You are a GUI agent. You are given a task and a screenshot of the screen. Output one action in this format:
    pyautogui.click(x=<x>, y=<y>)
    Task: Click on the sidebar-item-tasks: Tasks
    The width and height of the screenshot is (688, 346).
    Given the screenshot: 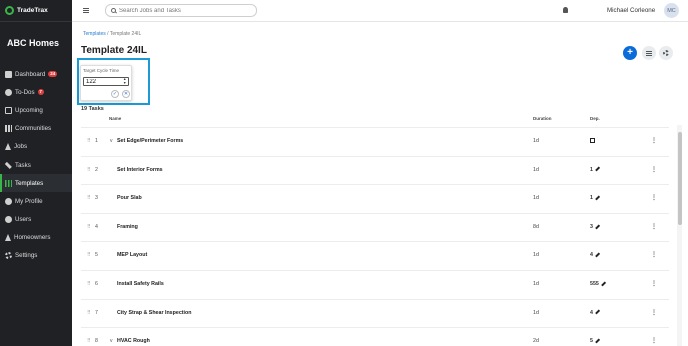 What is the action you would take?
    pyautogui.click(x=36, y=165)
    